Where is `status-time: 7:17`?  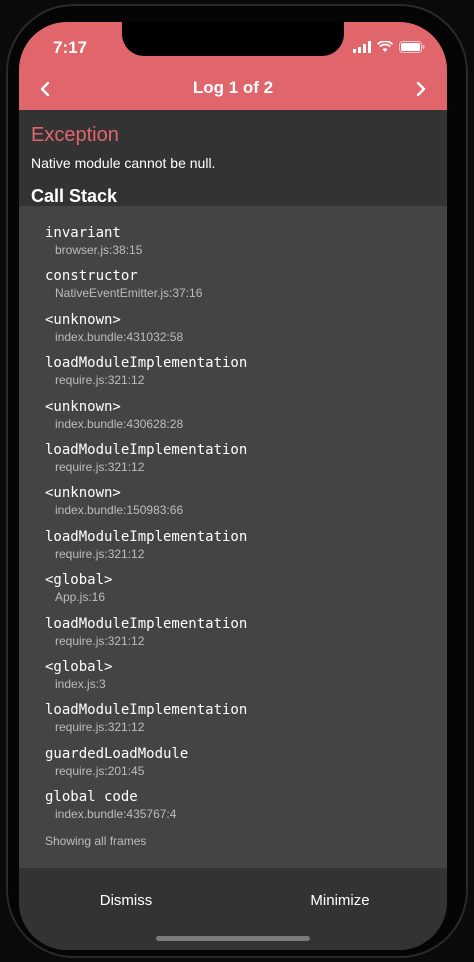 status-time: 7:17 is located at coordinates (70, 47).